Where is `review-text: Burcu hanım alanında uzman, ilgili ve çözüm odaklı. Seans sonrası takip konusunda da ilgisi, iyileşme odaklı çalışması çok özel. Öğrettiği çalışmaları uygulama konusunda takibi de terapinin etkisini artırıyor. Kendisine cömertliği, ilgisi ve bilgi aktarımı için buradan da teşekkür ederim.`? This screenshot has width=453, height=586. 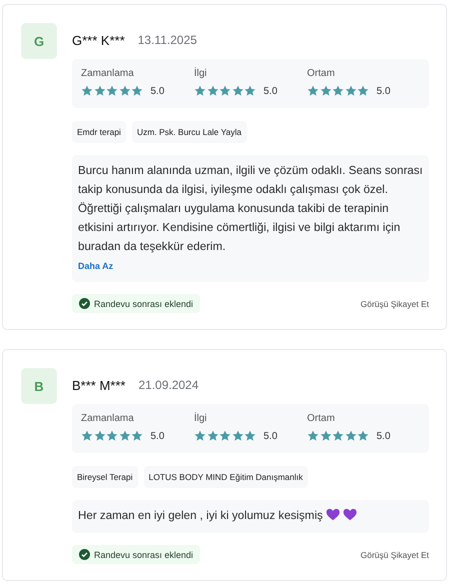
review-text: Burcu hanım alanında uzman, ilgili ve çözüm odaklı. Seans sonrası takip konusunda da ilgisi, iyileşme odaklı çalışması çok özel. Öğrettiği çalışmaları uygulama konusunda takibi de terapinin etkisini artırıyor. Kendisine cömertliği, ilgisi ve bilgi aktarımı için buradan da teşekkür ederim. is located at coordinates (250, 208).